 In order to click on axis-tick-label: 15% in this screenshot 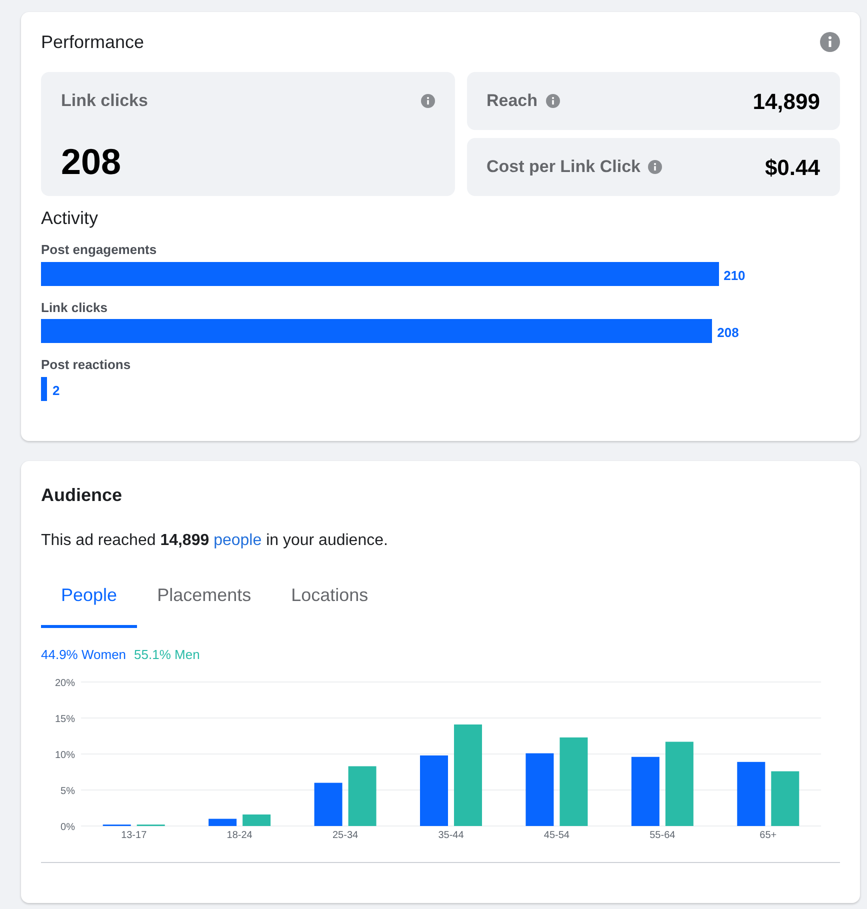, I will do `click(64, 719)`.